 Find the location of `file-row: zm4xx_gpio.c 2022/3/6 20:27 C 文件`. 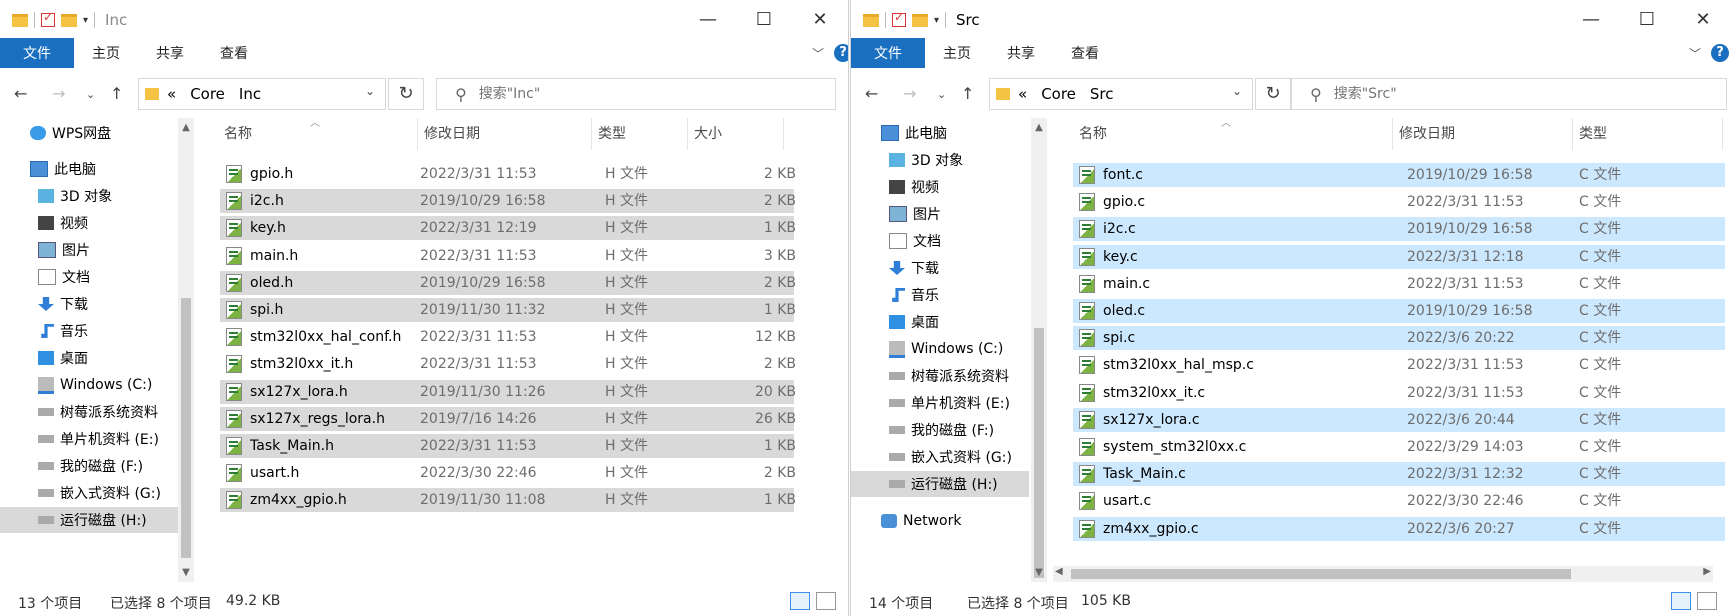

file-row: zm4xx_gpio.c 2022/3/6 20:27 C 文件 is located at coordinates (1399, 528).